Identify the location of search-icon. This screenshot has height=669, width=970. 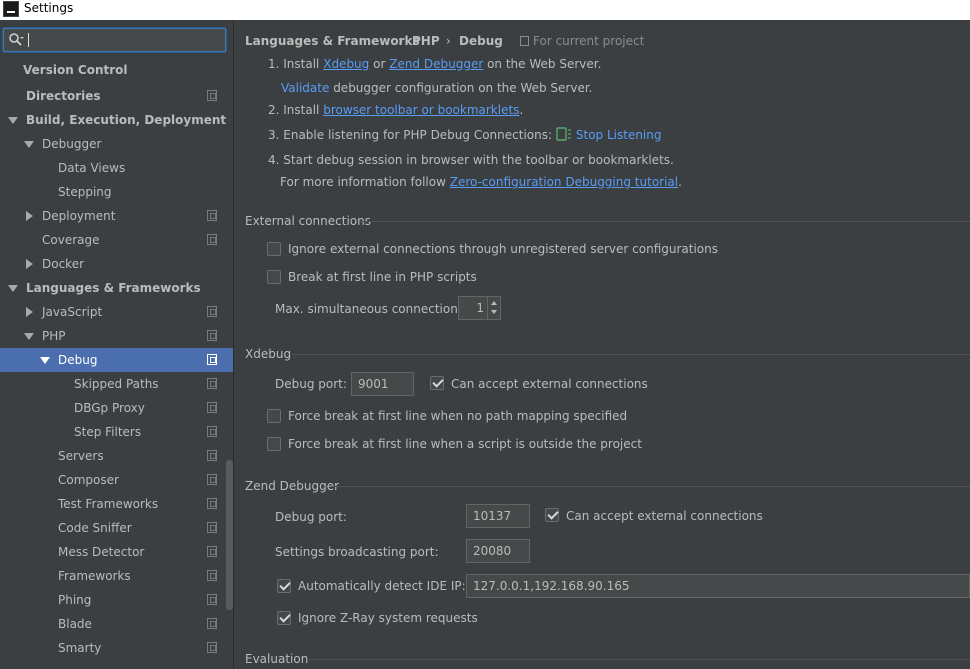
(16, 39).